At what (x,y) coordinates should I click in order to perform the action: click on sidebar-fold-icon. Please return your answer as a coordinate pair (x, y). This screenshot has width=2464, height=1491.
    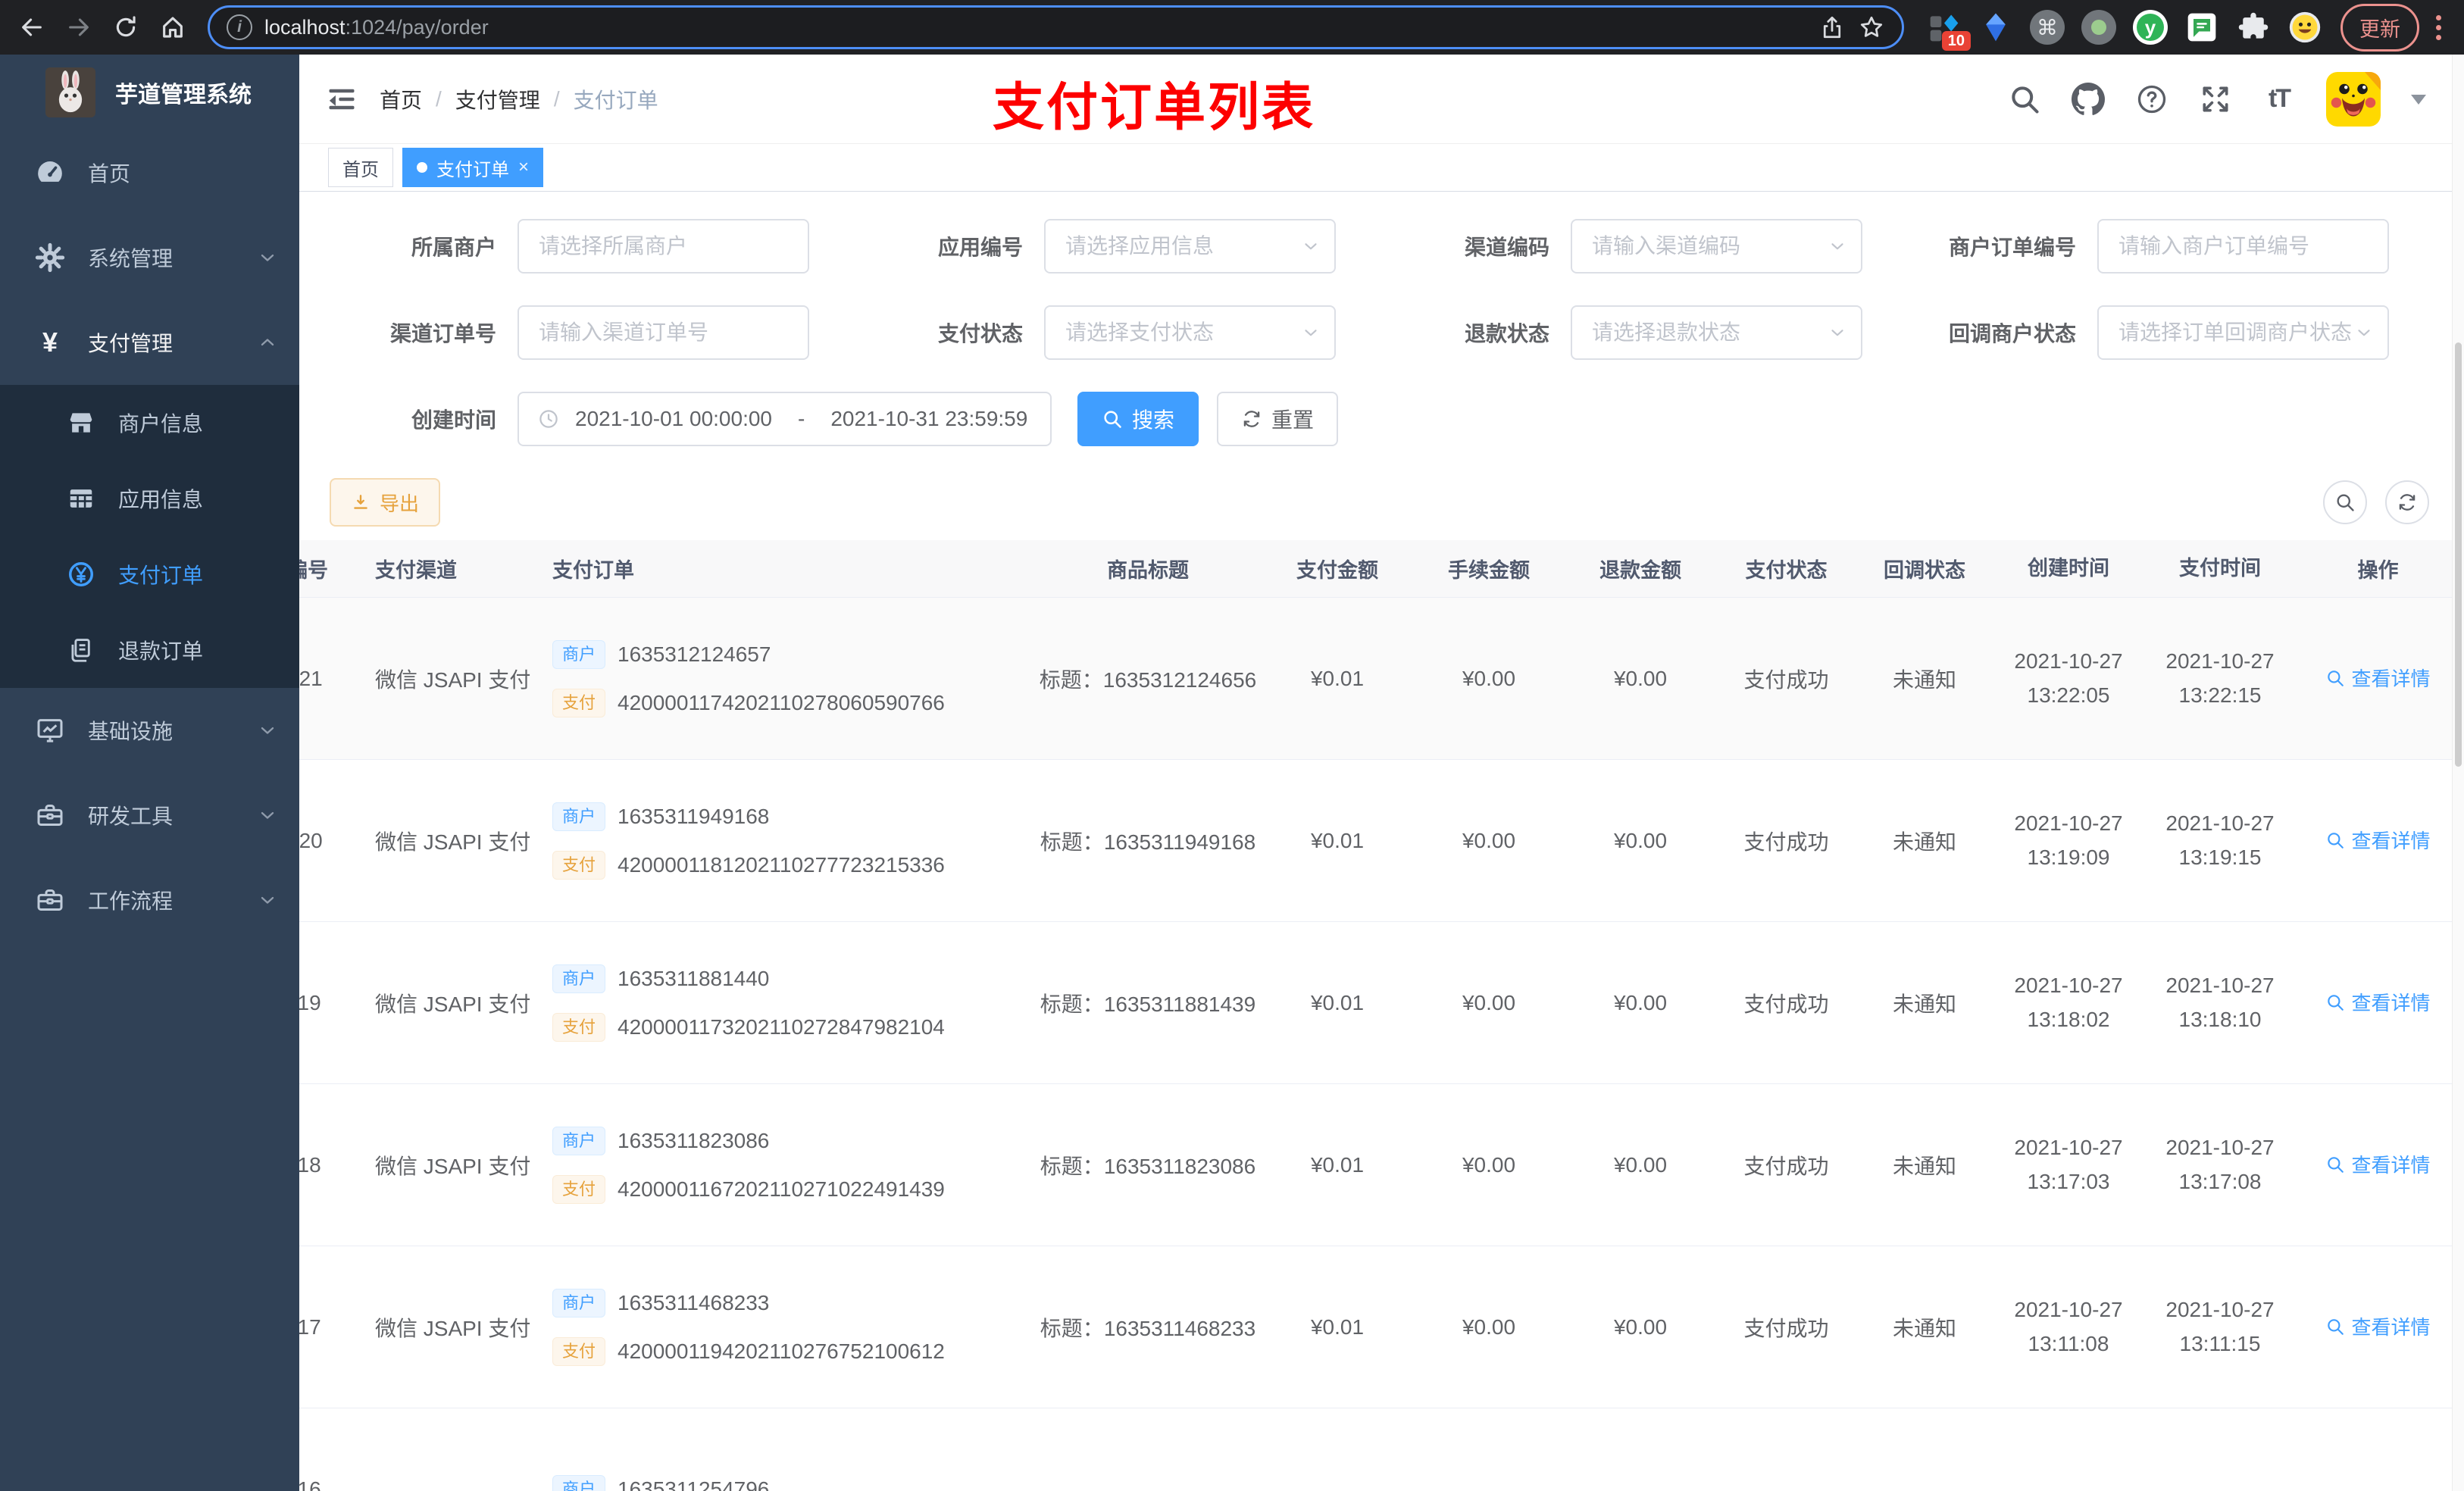
    Looking at the image, I should click on (341, 99).